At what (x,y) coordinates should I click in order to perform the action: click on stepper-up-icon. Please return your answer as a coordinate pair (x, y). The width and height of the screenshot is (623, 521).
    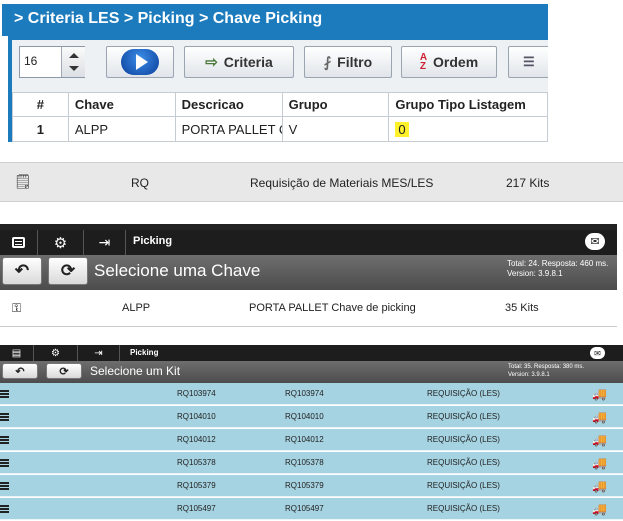
    Looking at the image, I should click on (74, 55).